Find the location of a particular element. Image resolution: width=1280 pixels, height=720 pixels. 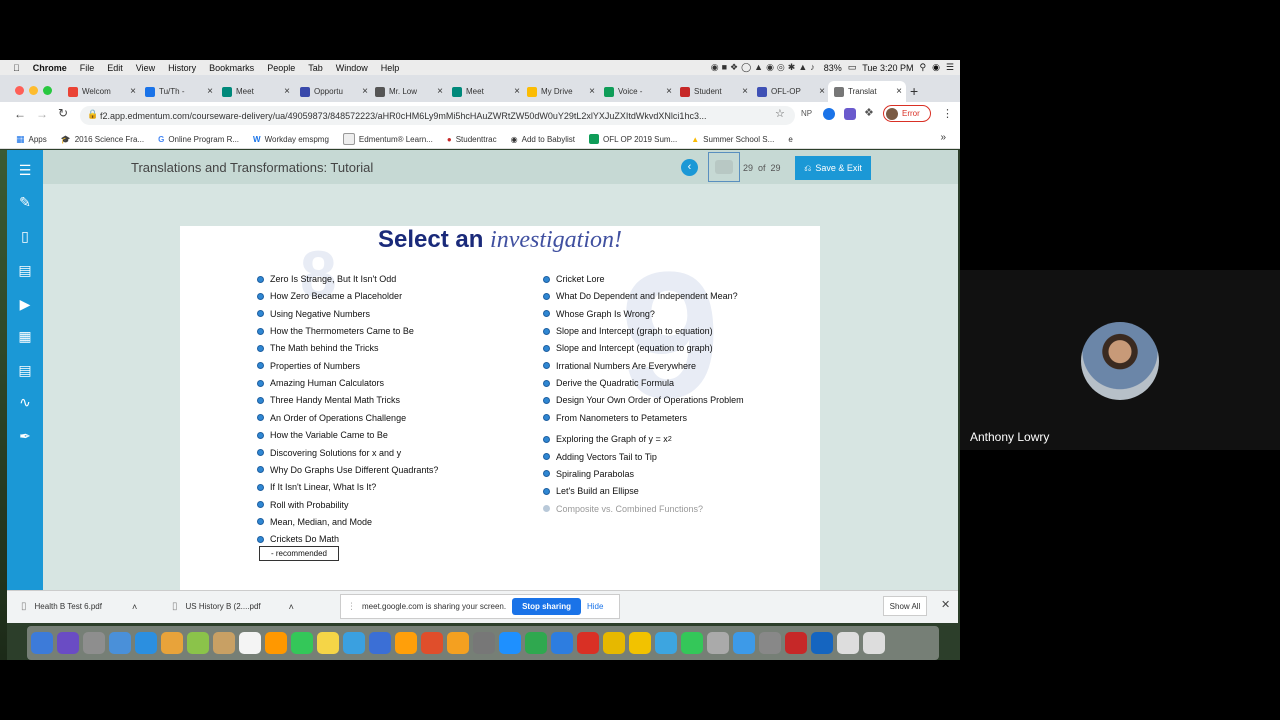

trash-icon is located at coordinates (874, 643).